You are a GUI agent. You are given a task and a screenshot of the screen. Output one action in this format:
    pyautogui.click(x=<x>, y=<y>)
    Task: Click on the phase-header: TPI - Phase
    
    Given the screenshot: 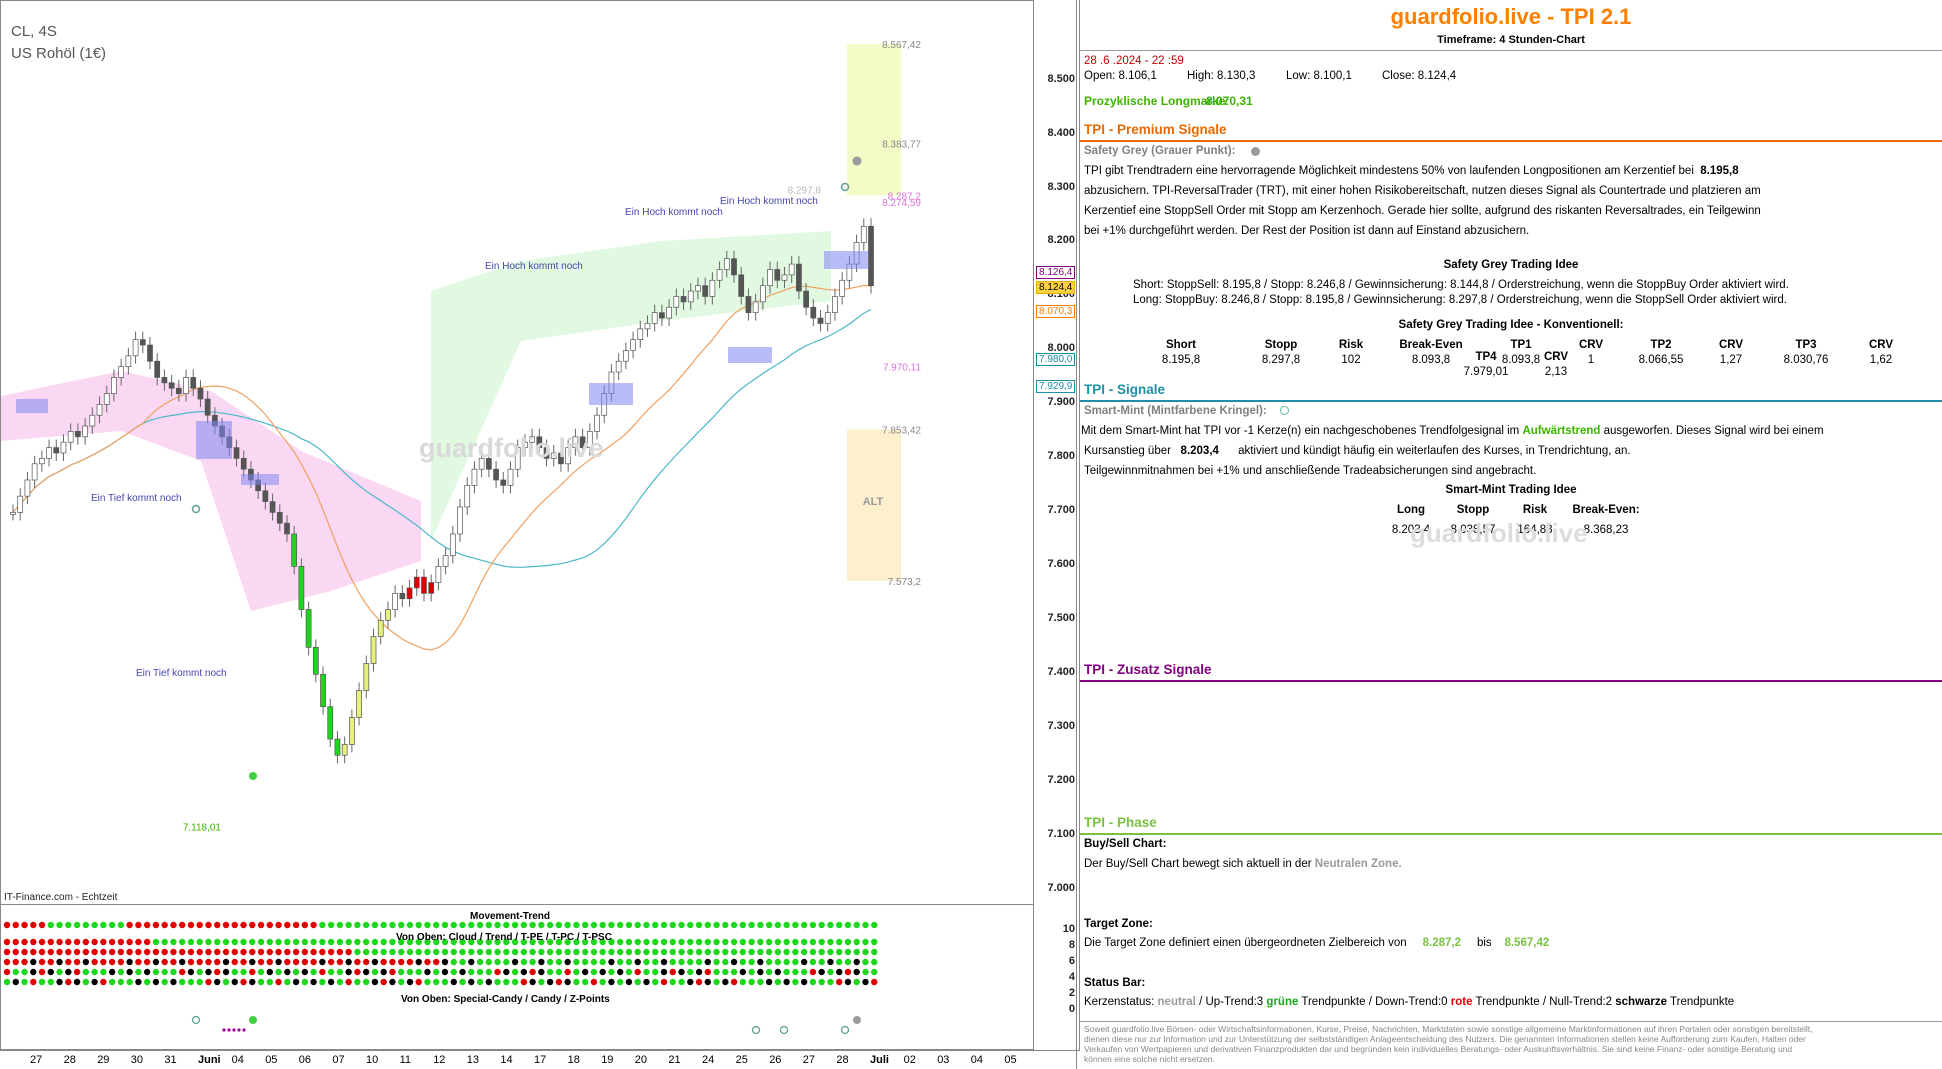 What is the action you would take?
    pyautogui.click(x=1511, y=825)
    